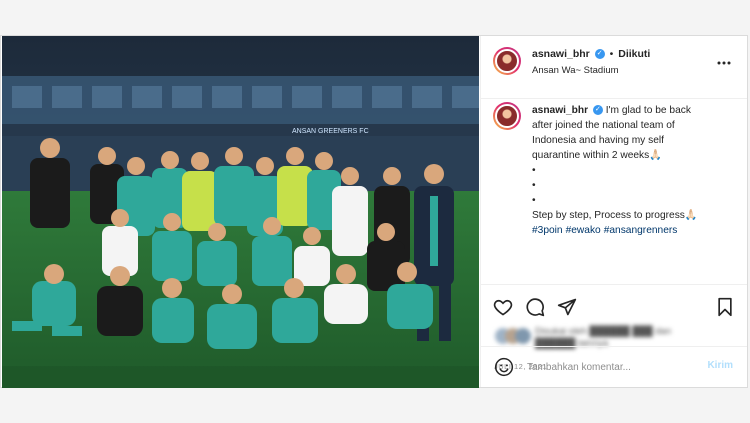 The image size is (750, 423). What do you see at coordinates (547, 230) in the screenshot?
I see `hashtag-link: #3poin` at bounding box center [547, 230].